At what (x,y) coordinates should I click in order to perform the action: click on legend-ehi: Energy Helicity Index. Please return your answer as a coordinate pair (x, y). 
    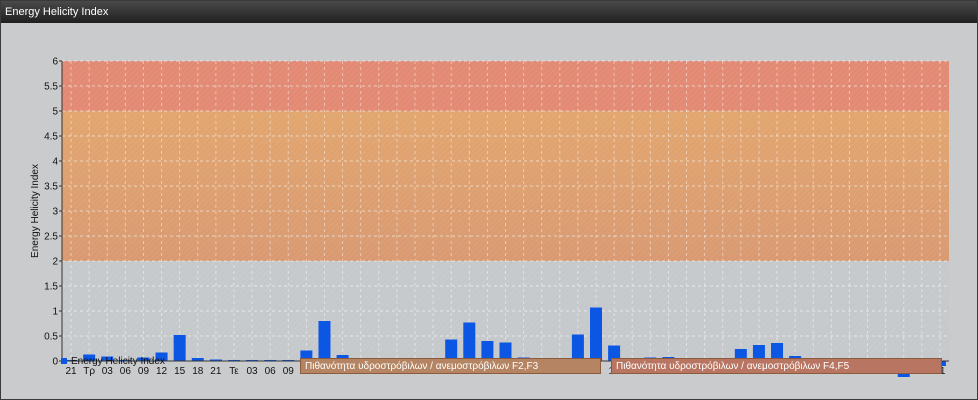
    Looking at the image, I should click on (113, 361).